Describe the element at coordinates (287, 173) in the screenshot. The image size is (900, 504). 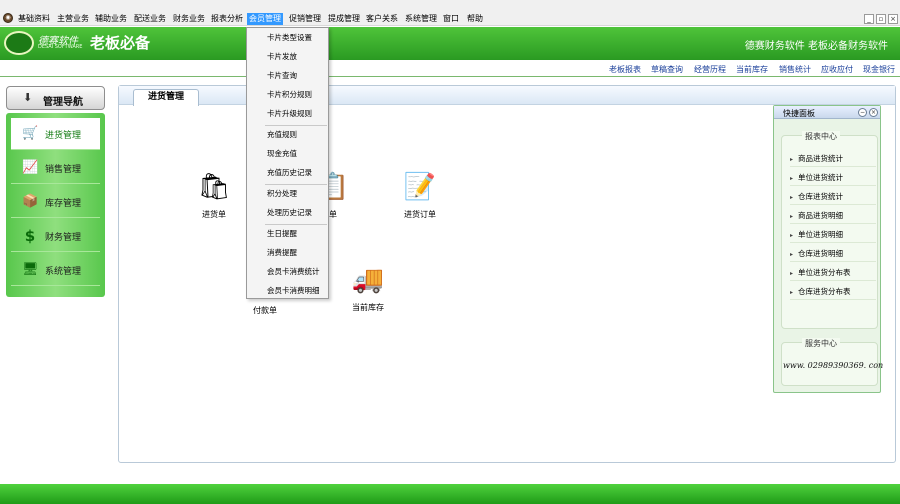
I see `dropdown-item: 充值历史记录` at that location.